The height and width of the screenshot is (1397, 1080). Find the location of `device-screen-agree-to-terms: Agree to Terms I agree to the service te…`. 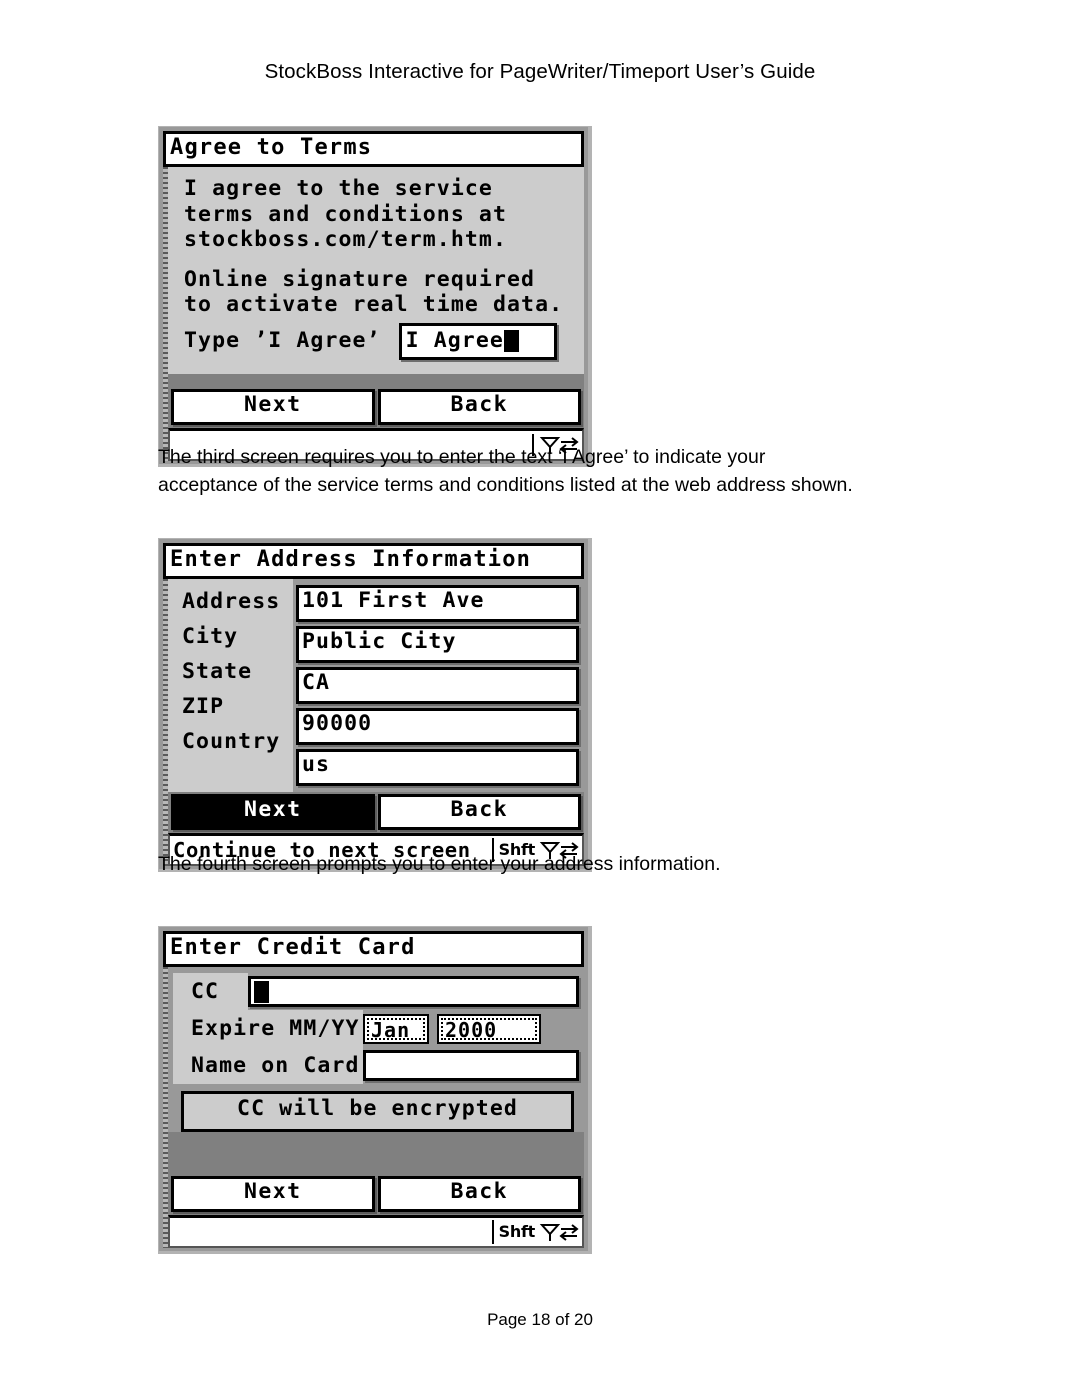

device-screen-agree-to-terms: Agree to Terms I agree to the service te… is located at coordinates (375, 296).